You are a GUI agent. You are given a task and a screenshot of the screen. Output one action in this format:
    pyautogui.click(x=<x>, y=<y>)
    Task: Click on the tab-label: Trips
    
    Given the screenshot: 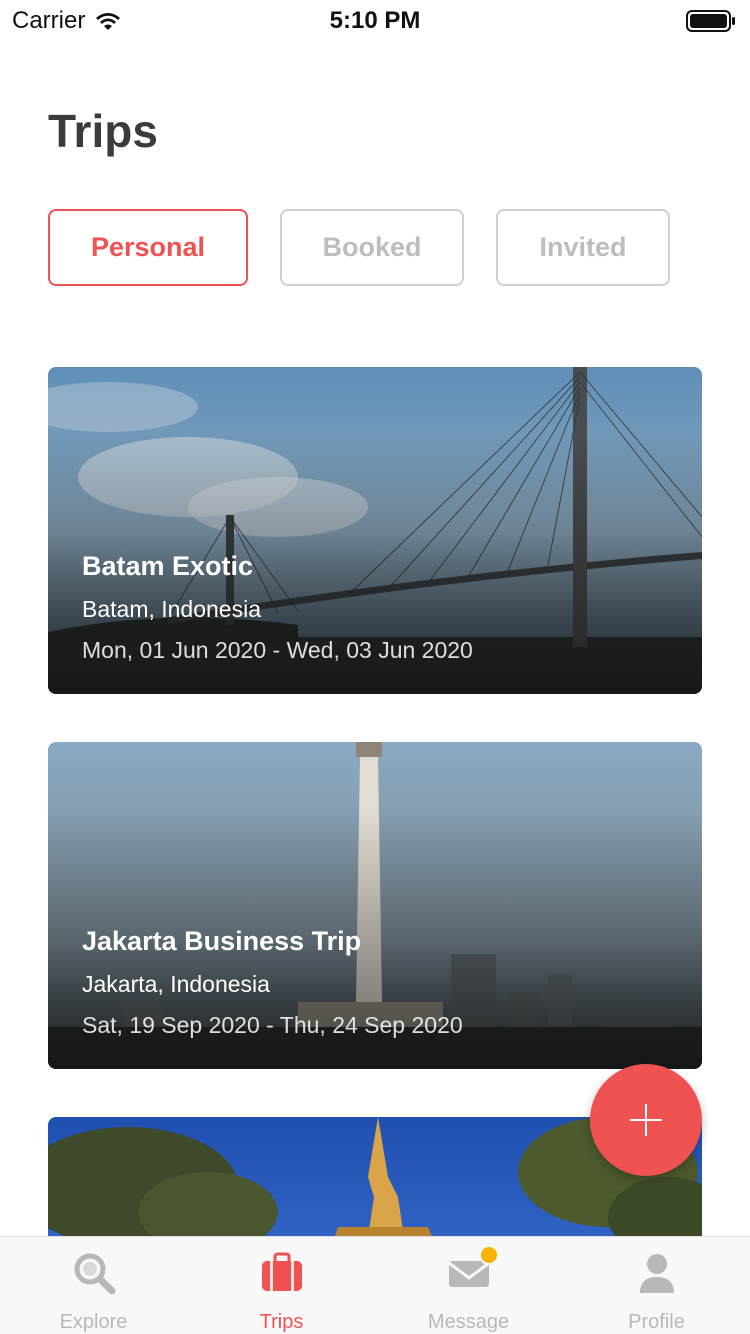 What is the action you would take?
    pyautogui.click(x=281, y=1322)
    